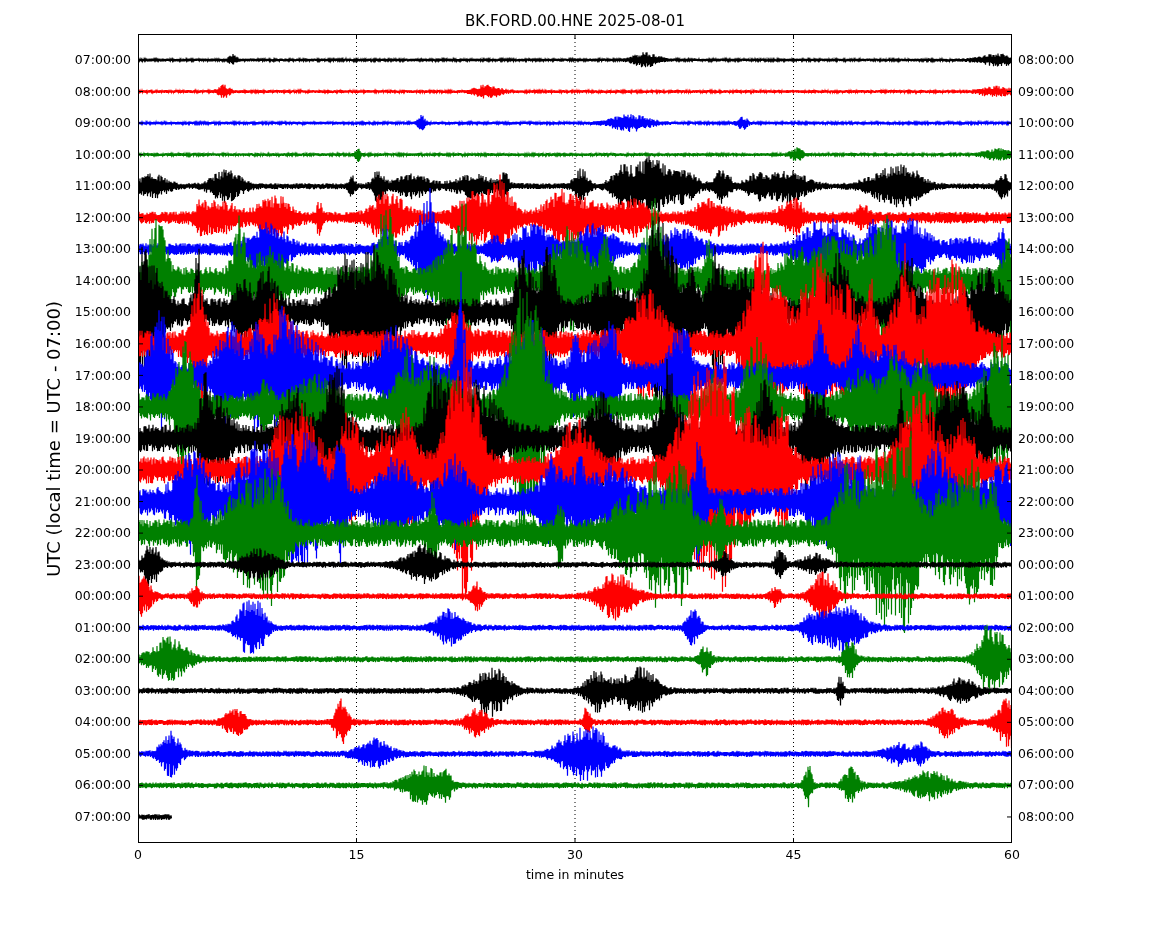 The image size is (1150, 950). I want to click on tick-label: 0, so click(138, 854).